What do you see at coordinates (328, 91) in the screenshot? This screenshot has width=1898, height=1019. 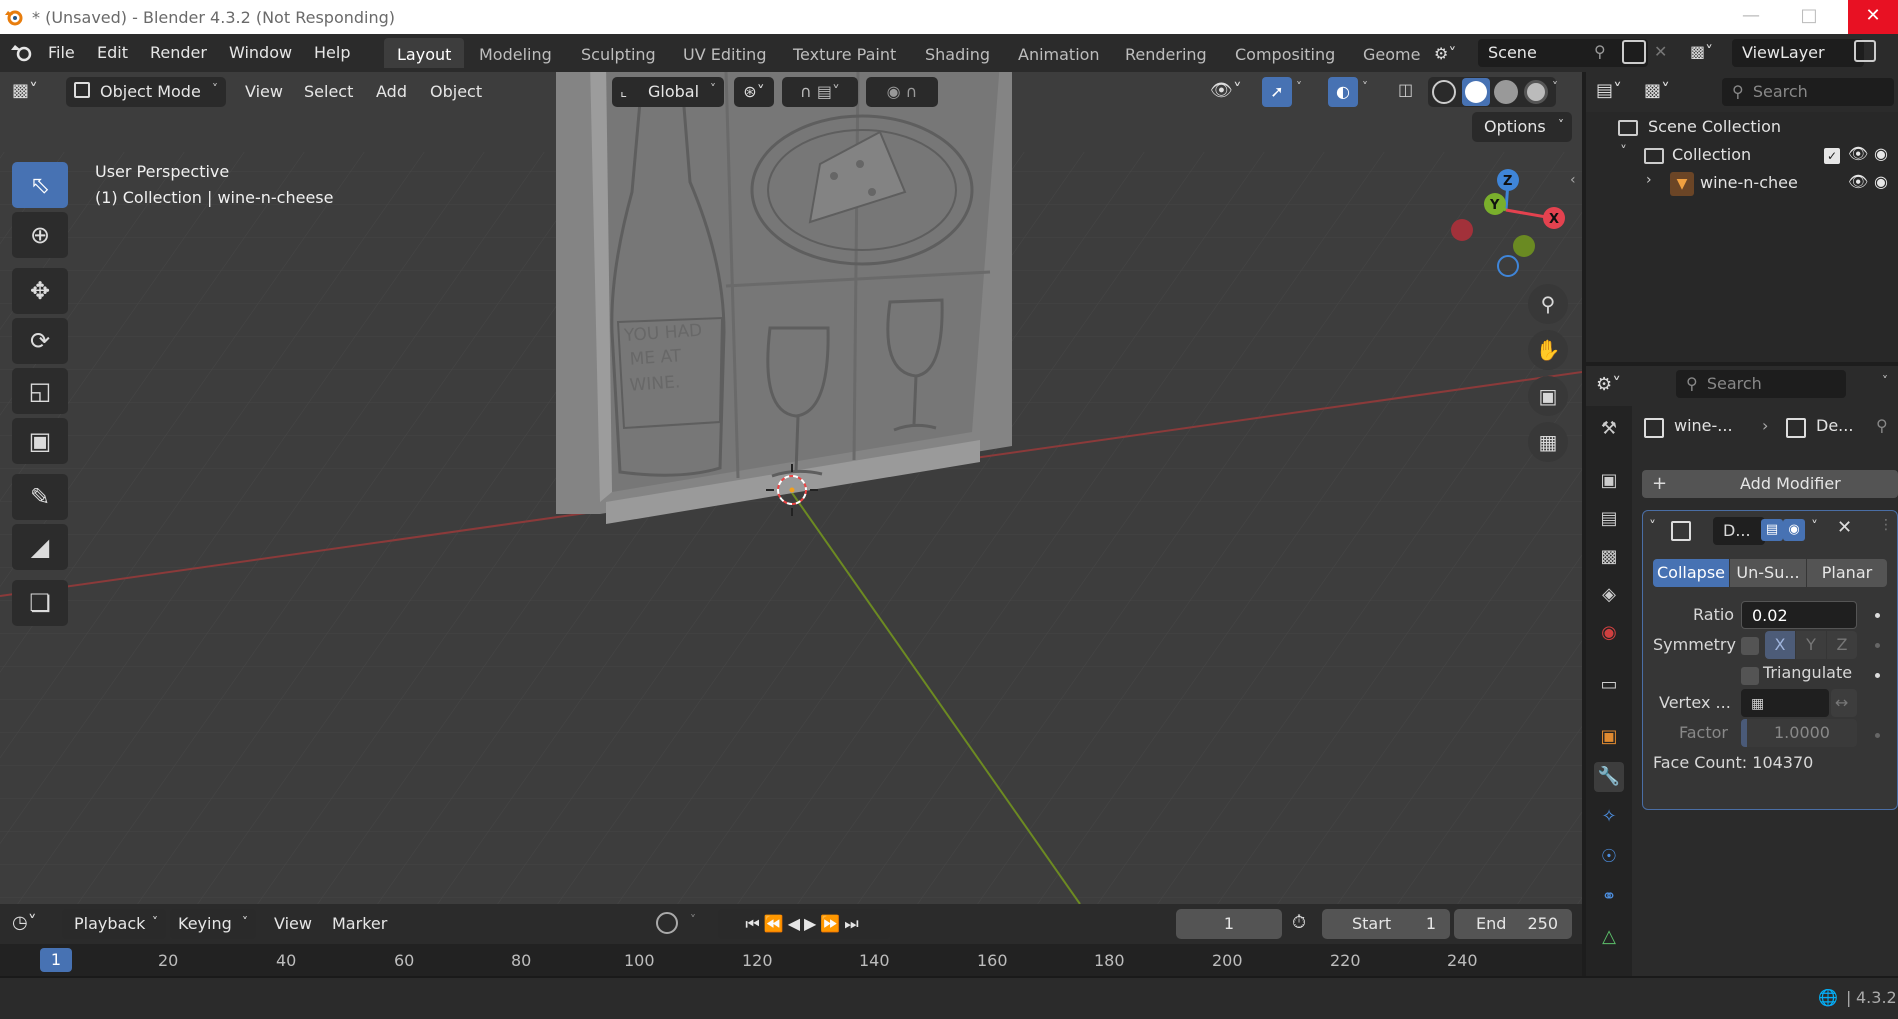 I see `menu-select: Select` at bounding box center [328, 91].